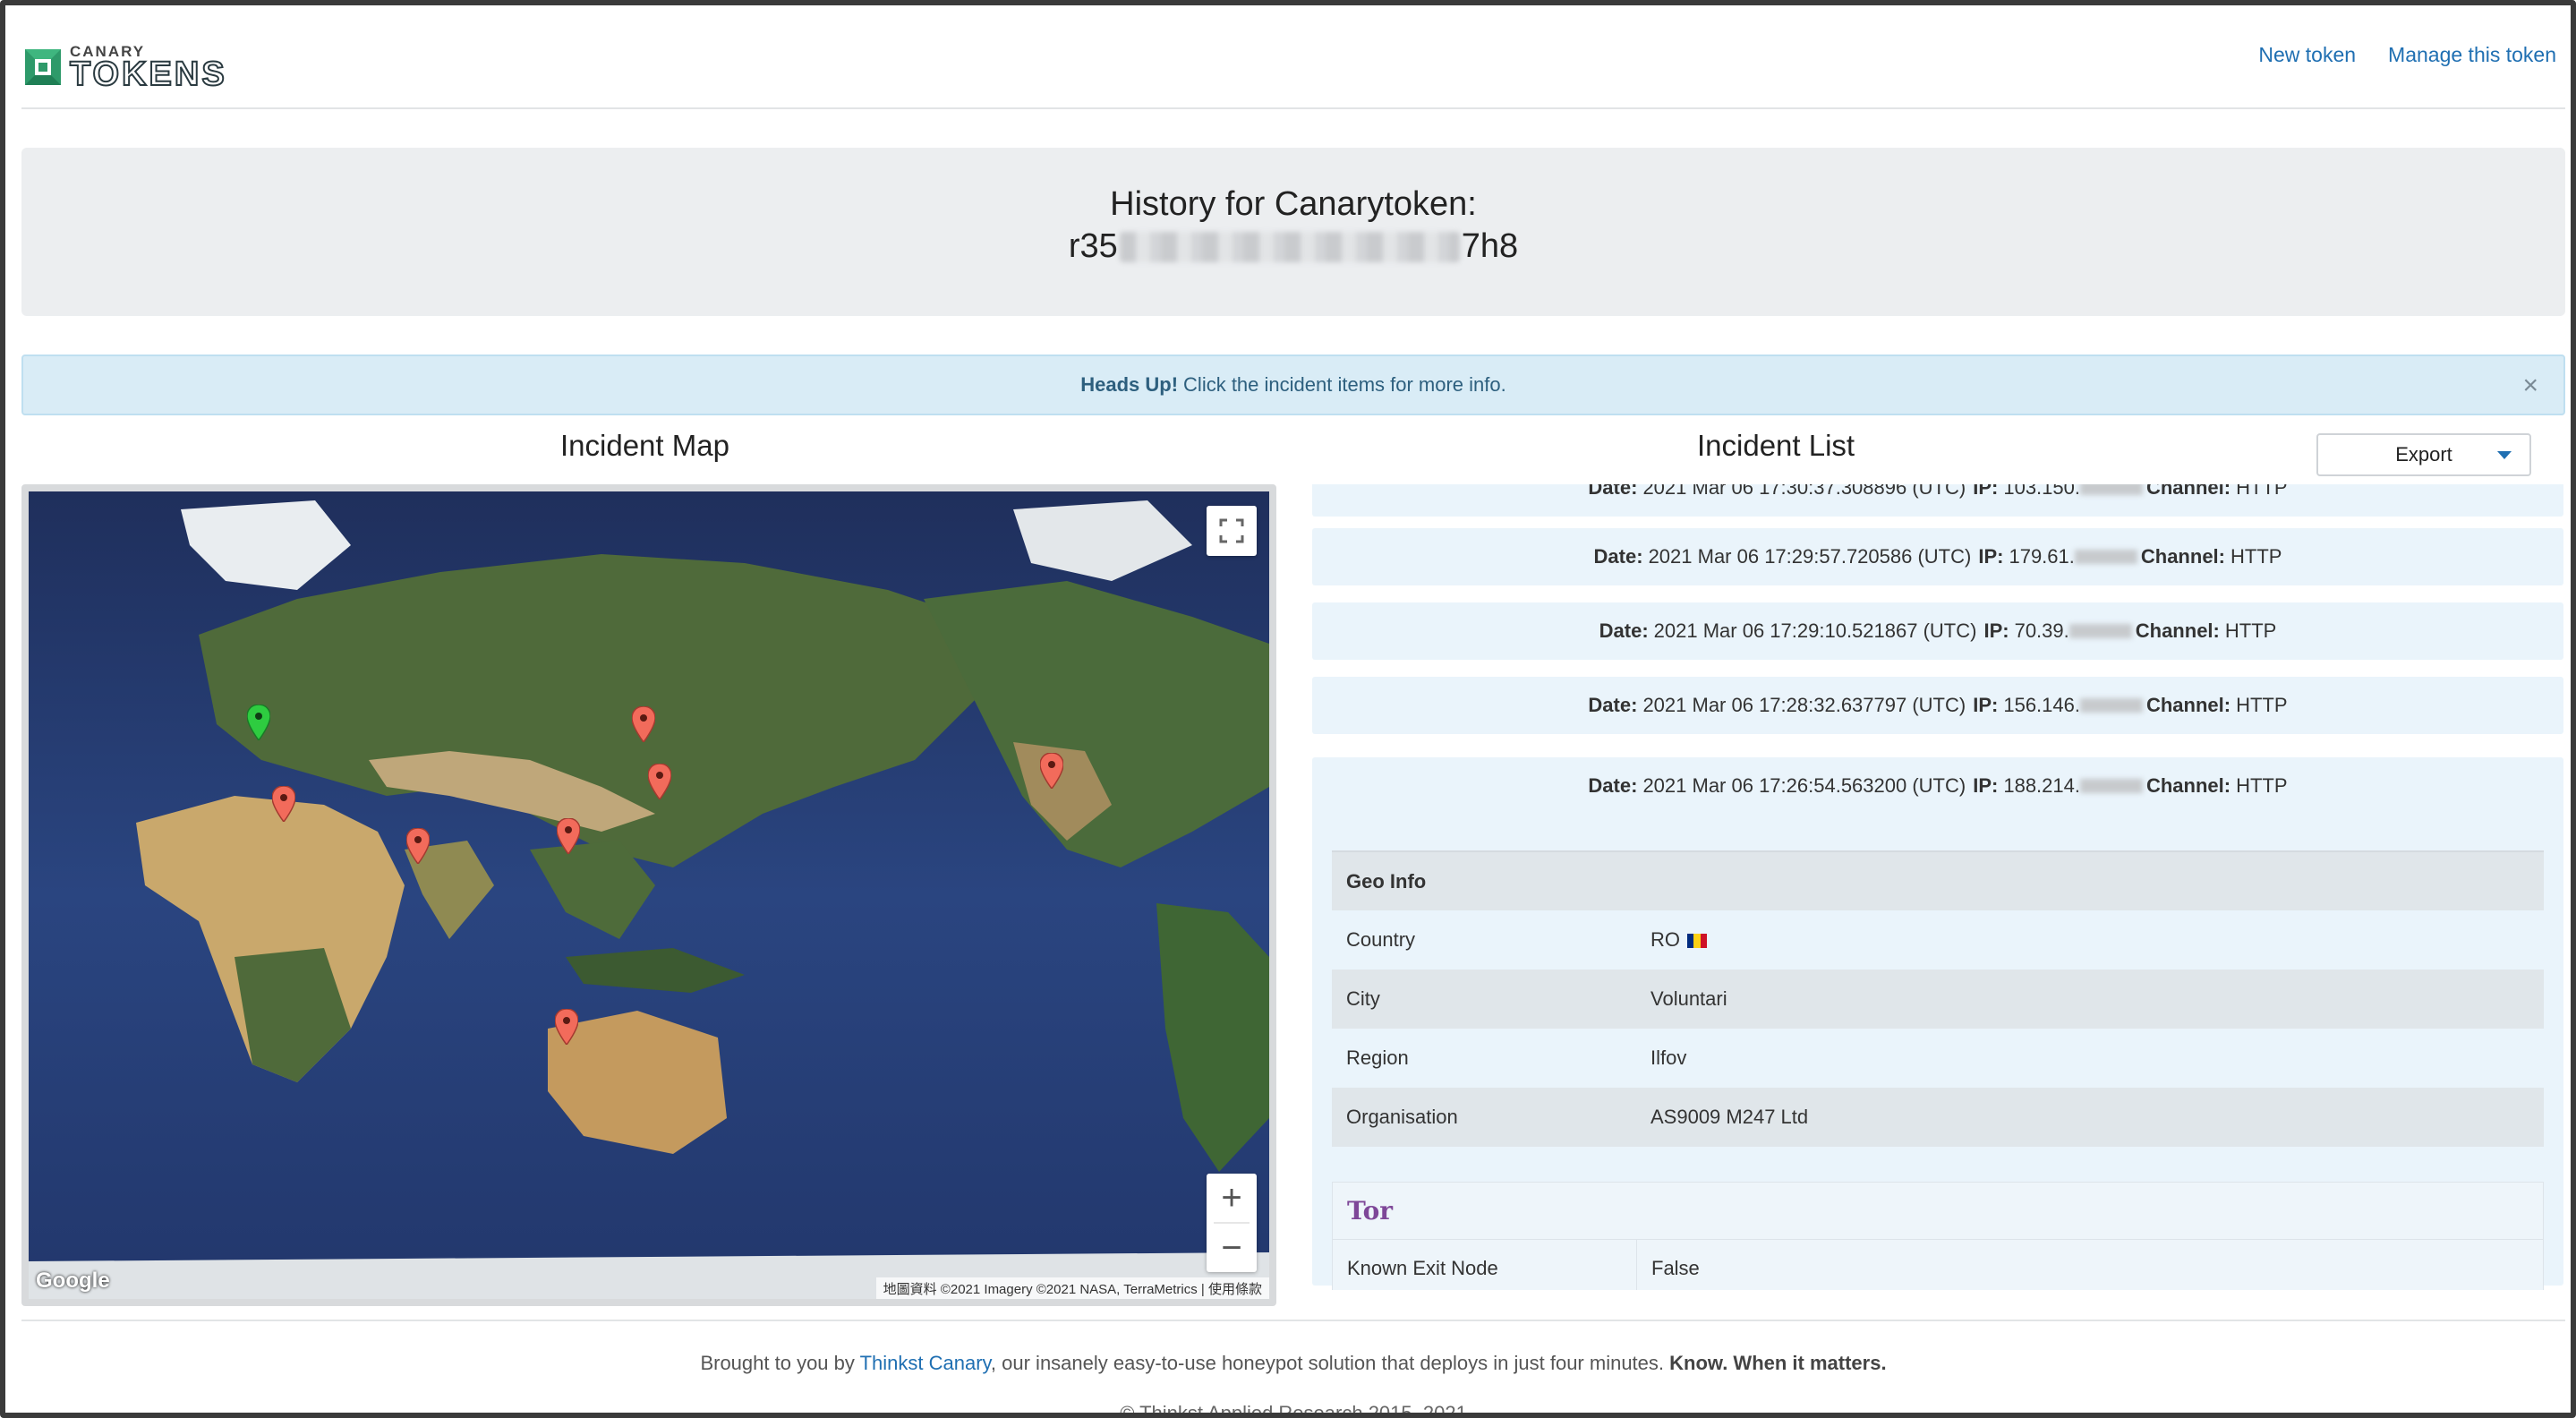 The image size is (2576, 1418). What do you see at coordinates (1804, 786) in the screenshot?
I see `incident-date: 2021 Mar 06 17:26:54.563200 (UTC)` at bounding box center [1804, 786].